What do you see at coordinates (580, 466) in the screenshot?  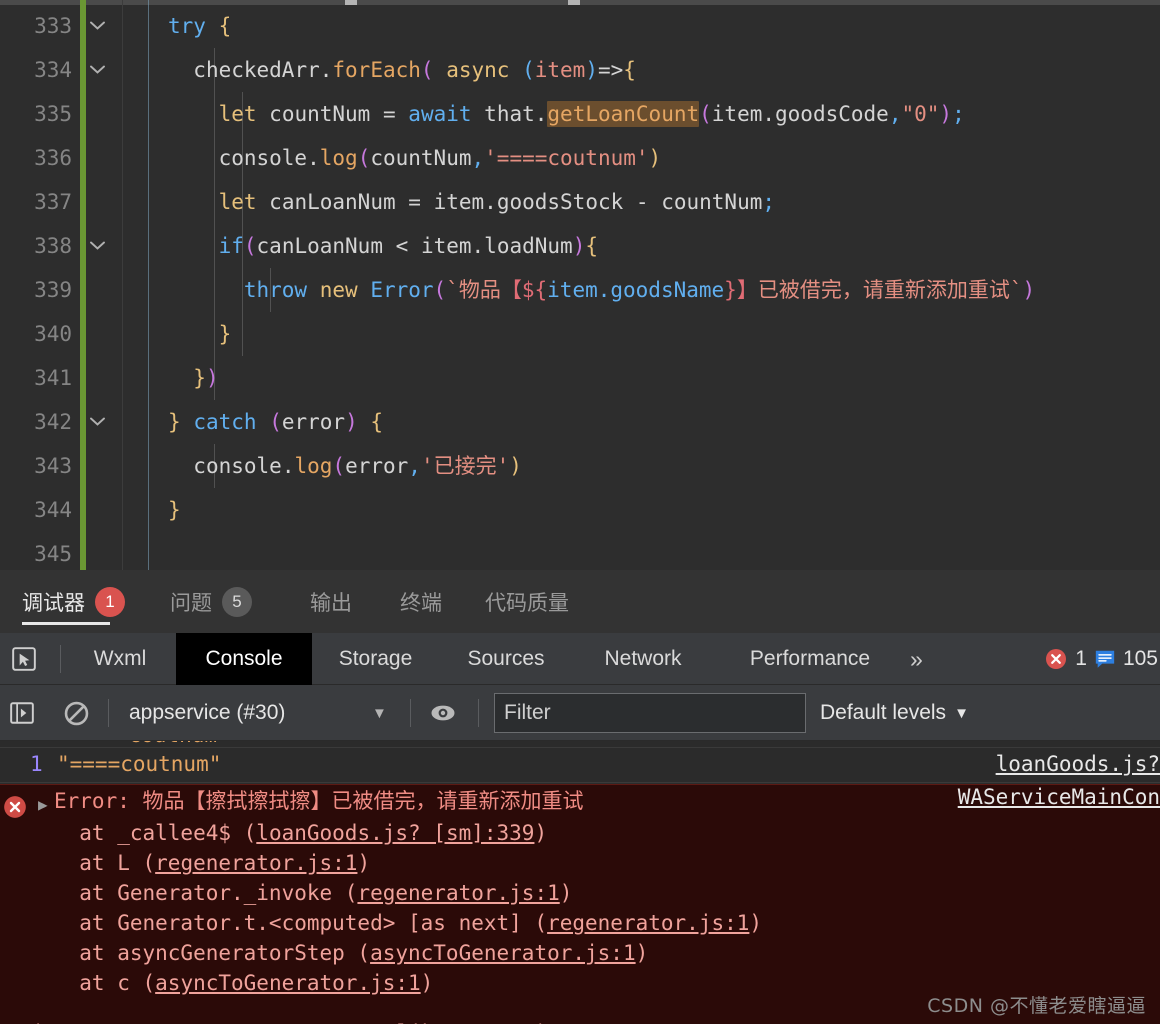 I see `editor-line: 343 console.log(error,'已接完')` at bounding box center [580, 466].